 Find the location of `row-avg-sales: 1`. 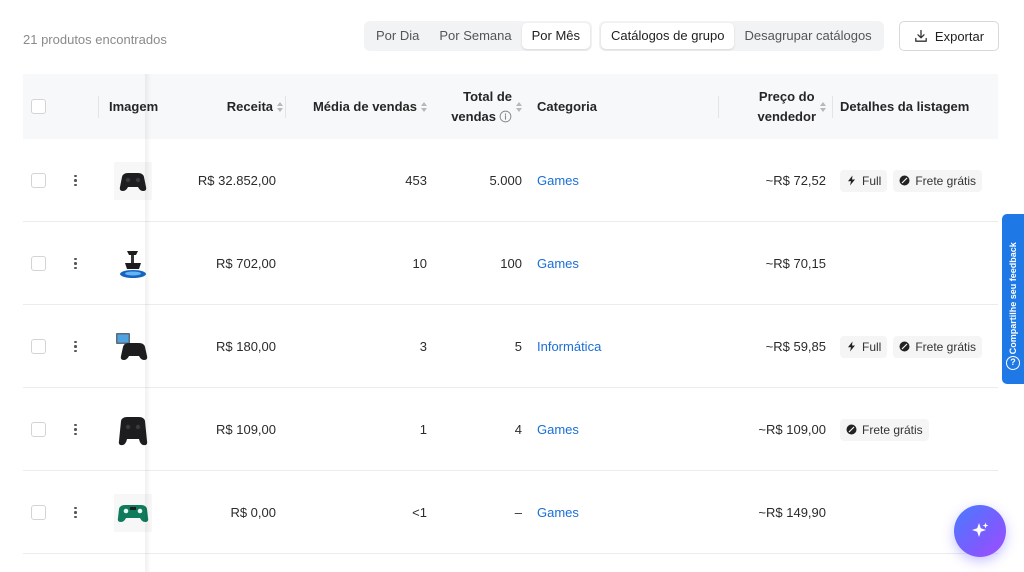

row-avg-sales: 1 is located at coordinates (423, 429).